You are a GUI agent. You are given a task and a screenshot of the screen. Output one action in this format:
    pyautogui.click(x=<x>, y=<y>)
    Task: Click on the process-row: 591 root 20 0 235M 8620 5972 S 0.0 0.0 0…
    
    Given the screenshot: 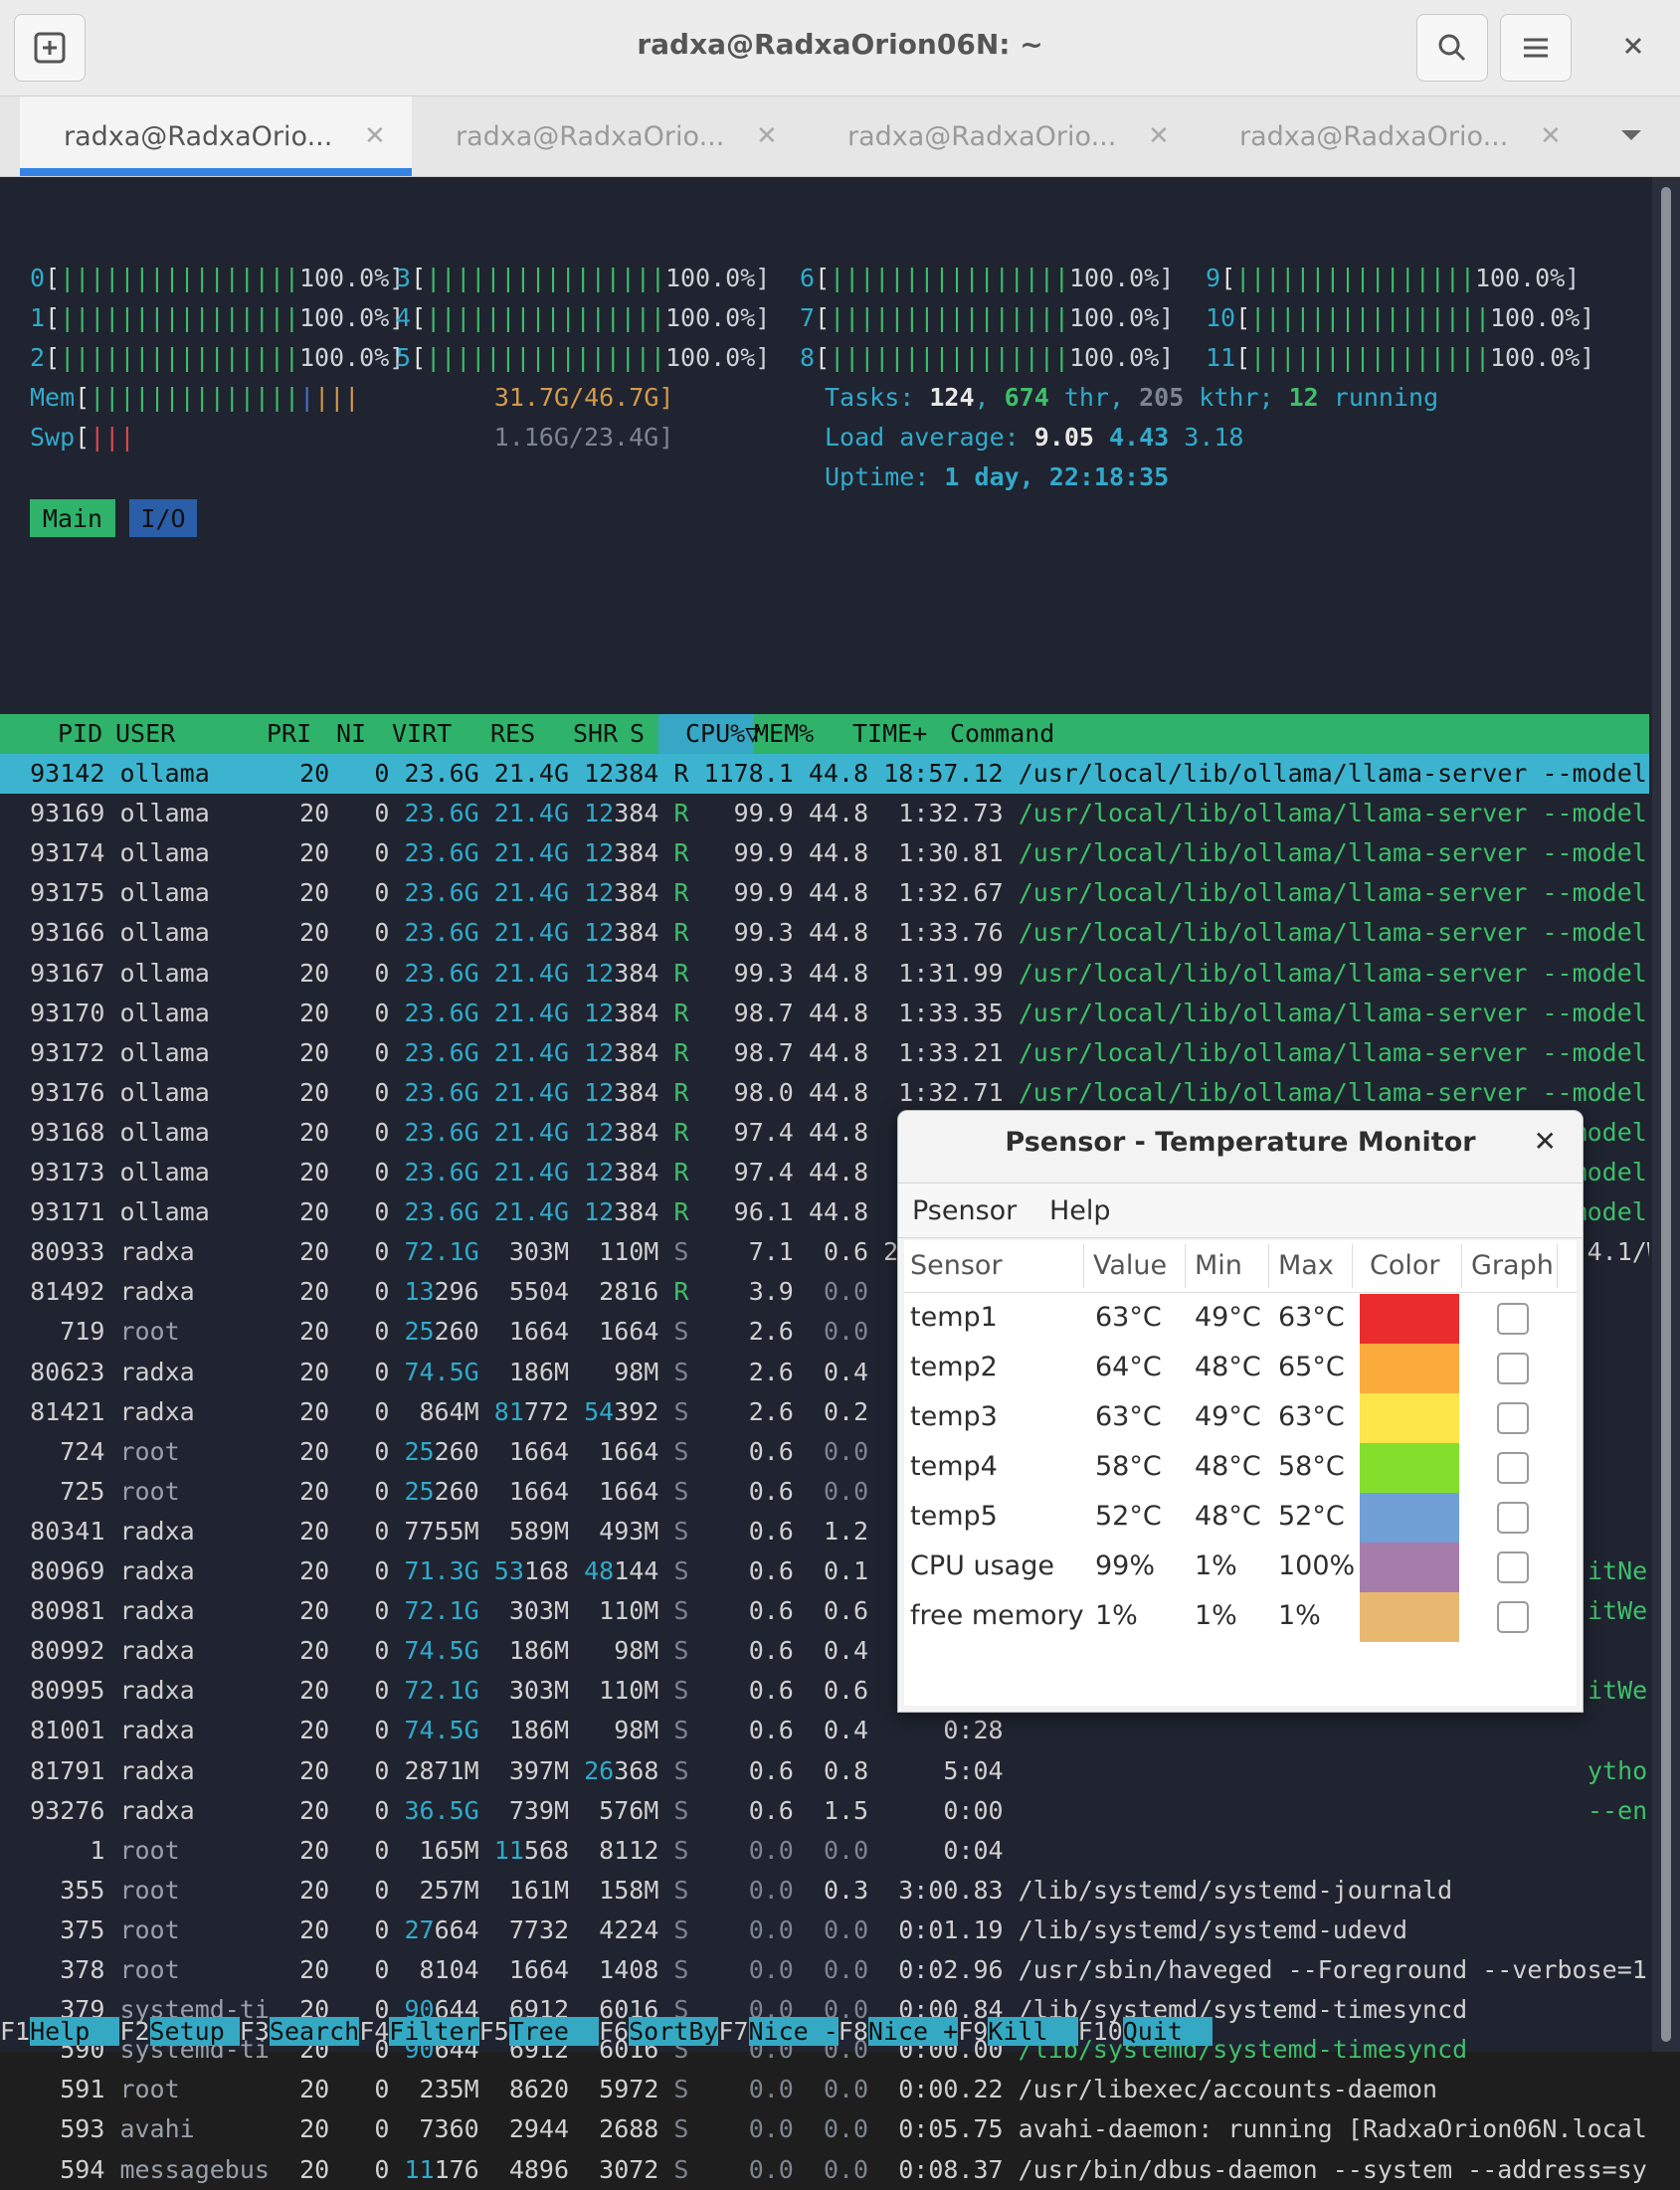 What is the action you would take?
    pyautogui.click(x=824, y=2089)
    